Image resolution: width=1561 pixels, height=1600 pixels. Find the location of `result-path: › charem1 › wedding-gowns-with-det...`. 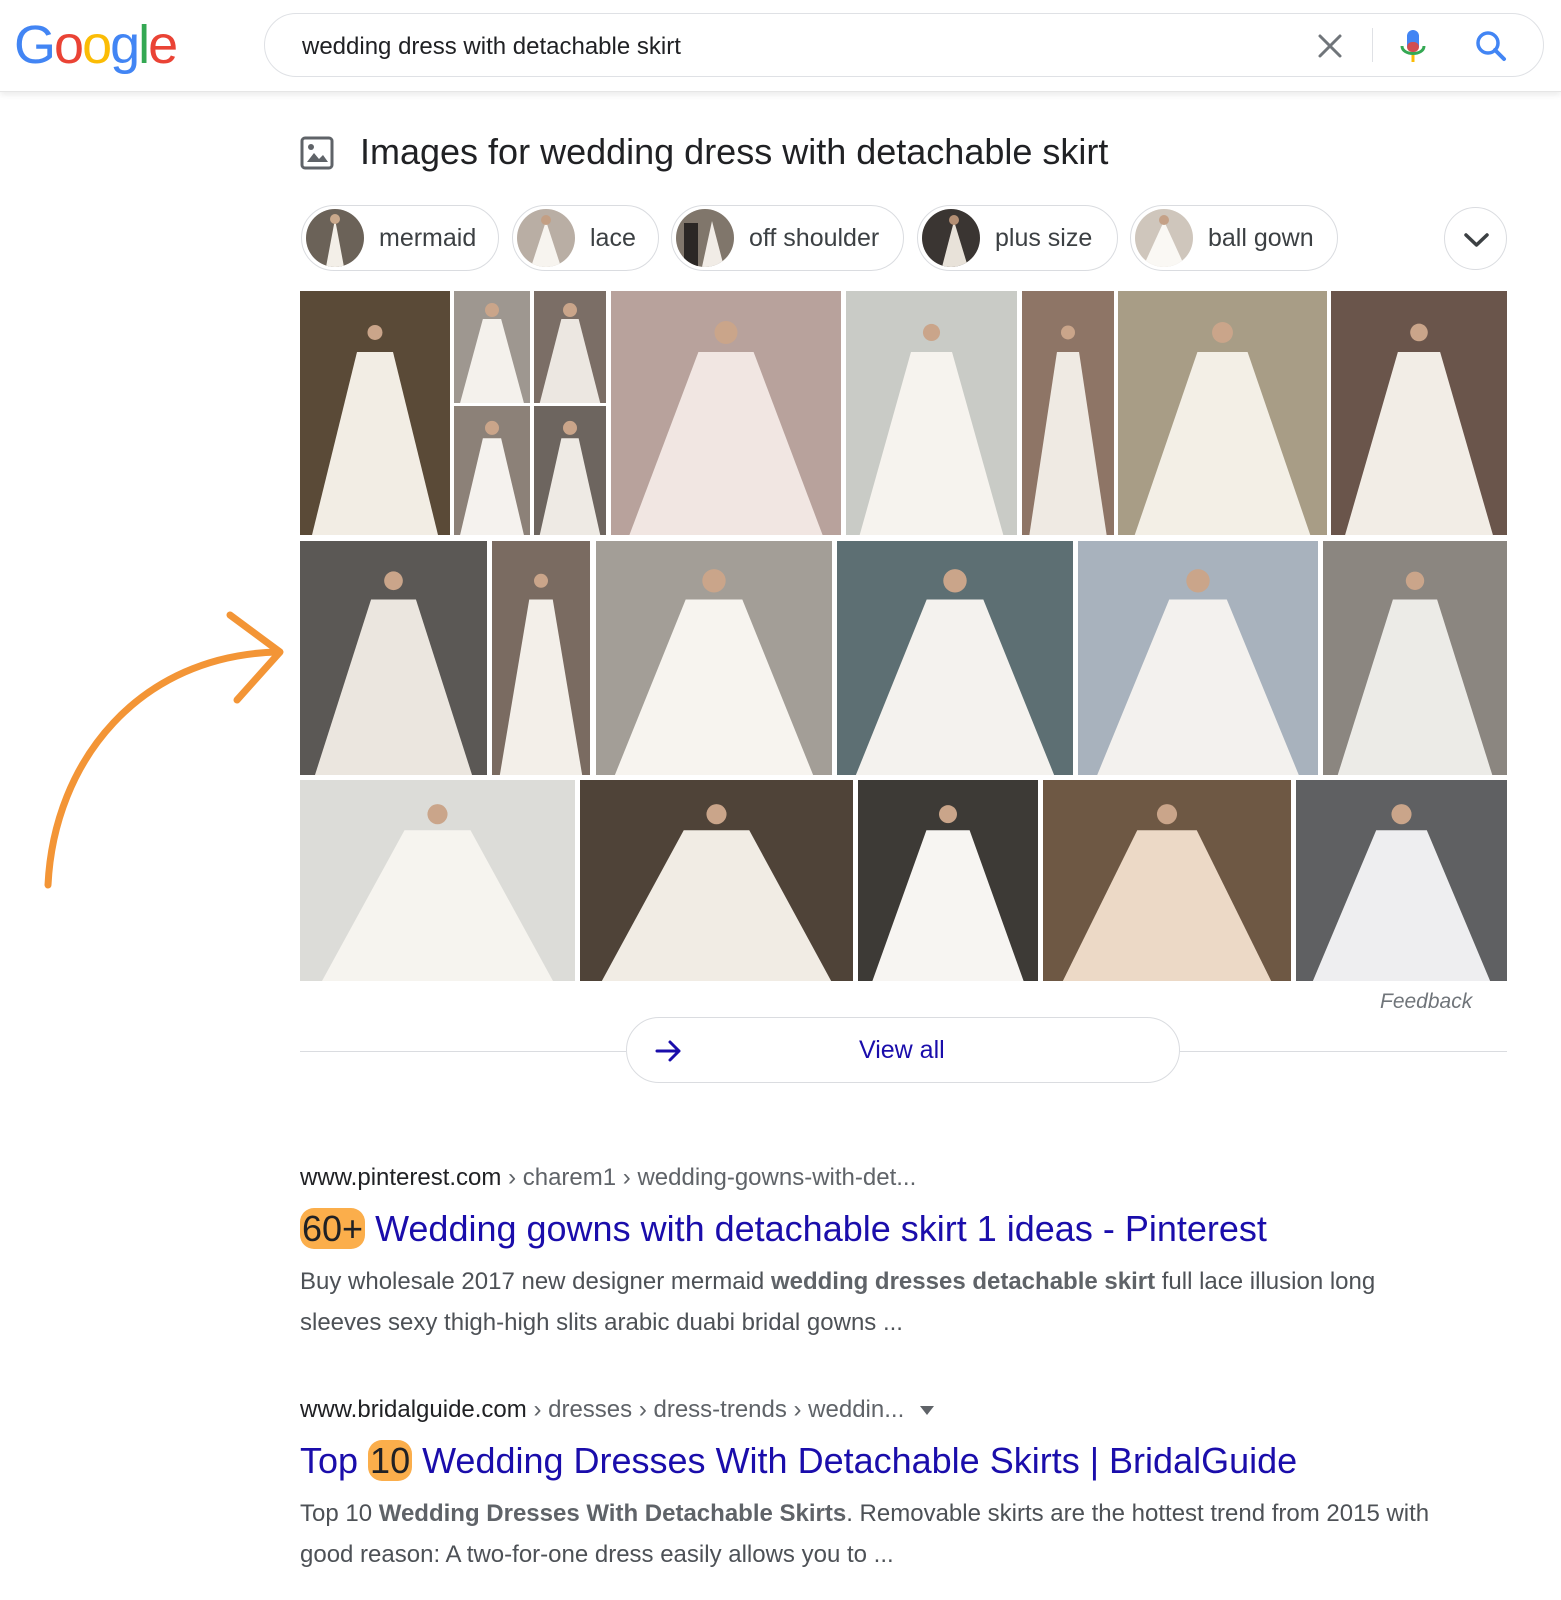

result-path: › charem1 › wedding-gowns-with-det... is located at coordinates (709, 1177).